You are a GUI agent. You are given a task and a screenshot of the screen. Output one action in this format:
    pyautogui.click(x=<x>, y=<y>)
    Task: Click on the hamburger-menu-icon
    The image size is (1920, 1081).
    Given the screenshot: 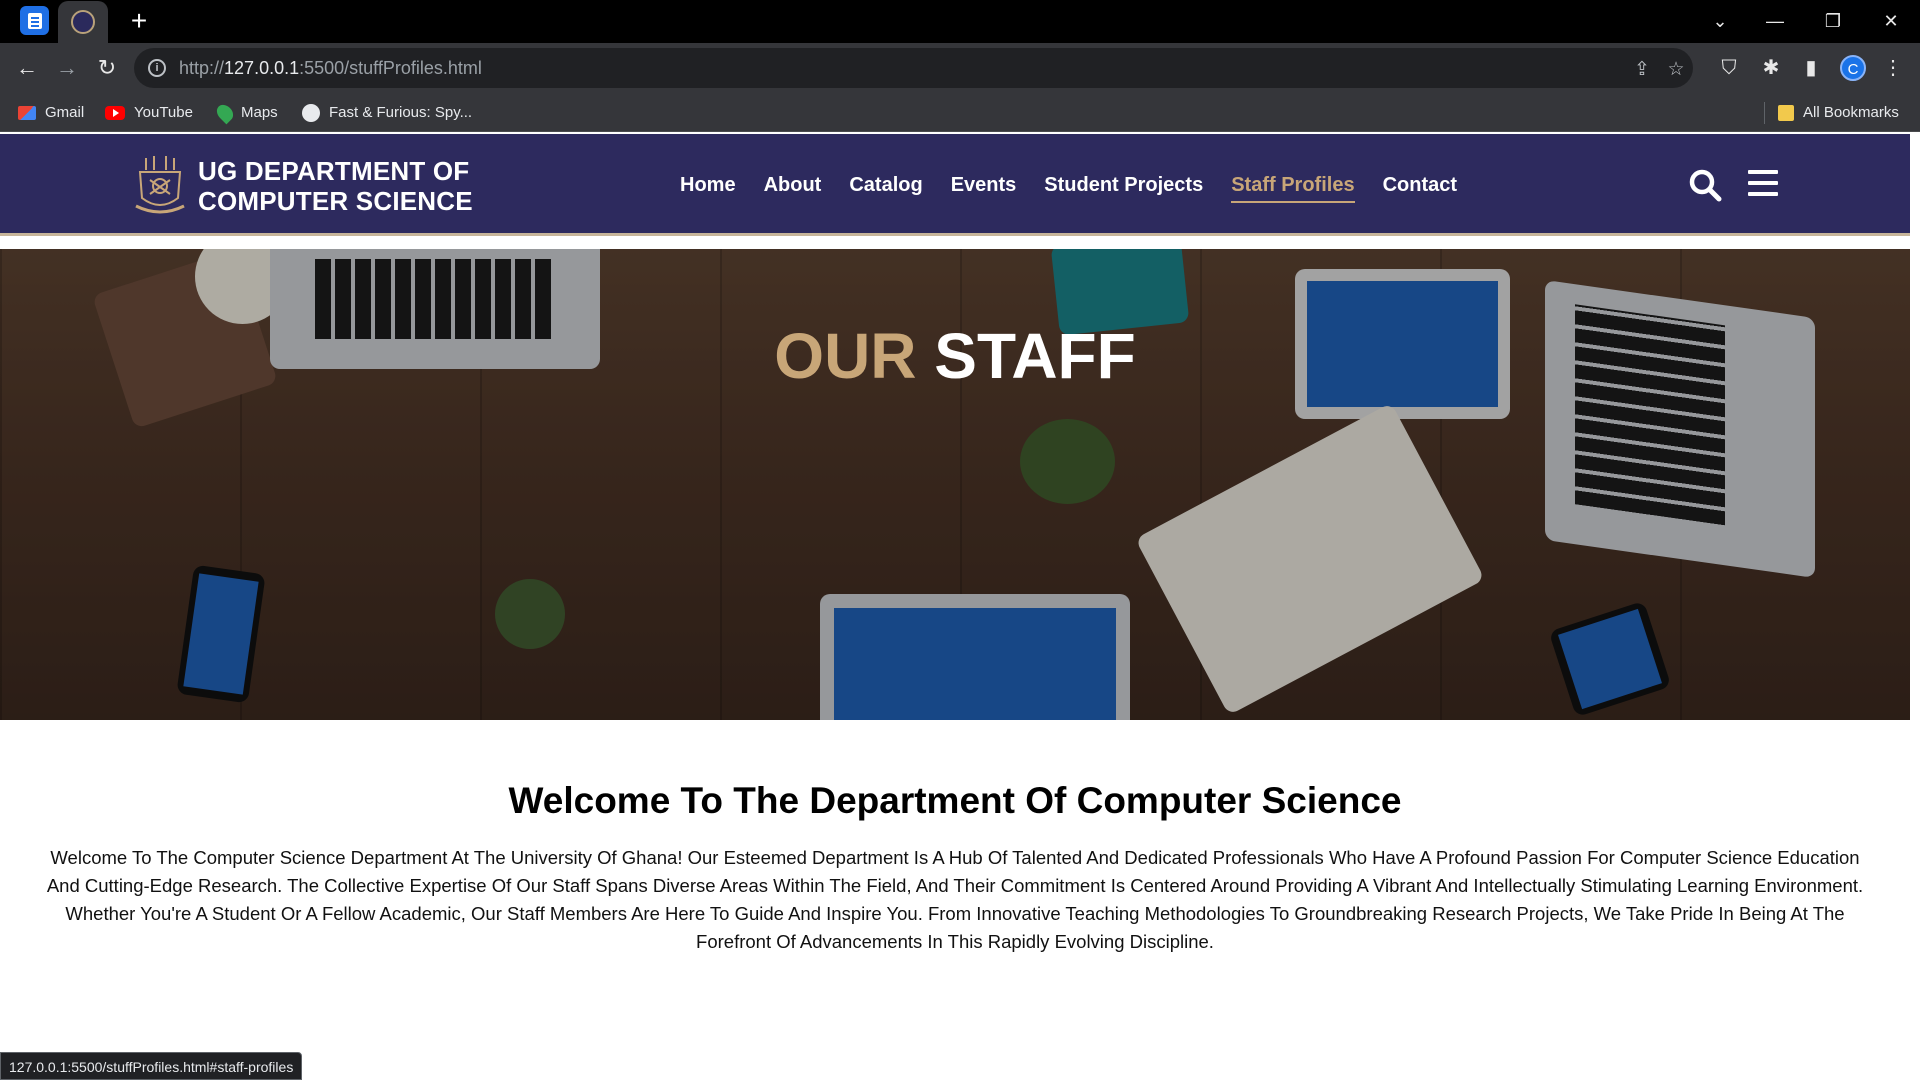 What is the action you would take?
    pyautogui.click(x=1763, y=184)
    